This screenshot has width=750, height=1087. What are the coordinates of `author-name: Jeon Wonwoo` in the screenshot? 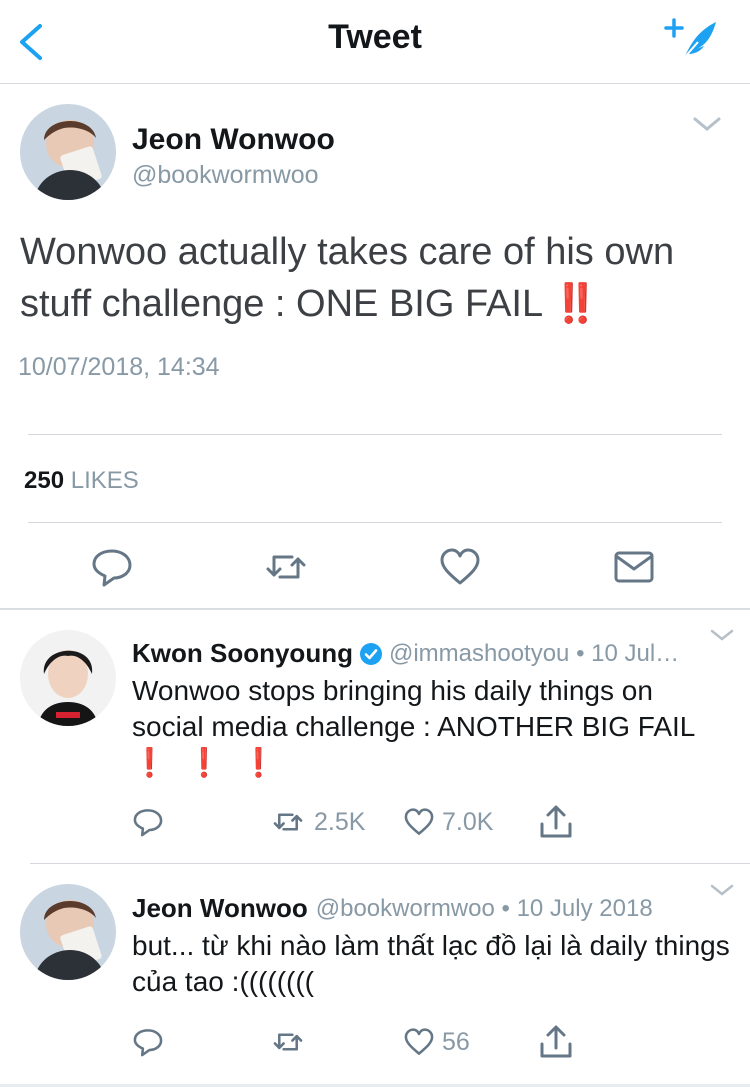 It's located at (233, 140).